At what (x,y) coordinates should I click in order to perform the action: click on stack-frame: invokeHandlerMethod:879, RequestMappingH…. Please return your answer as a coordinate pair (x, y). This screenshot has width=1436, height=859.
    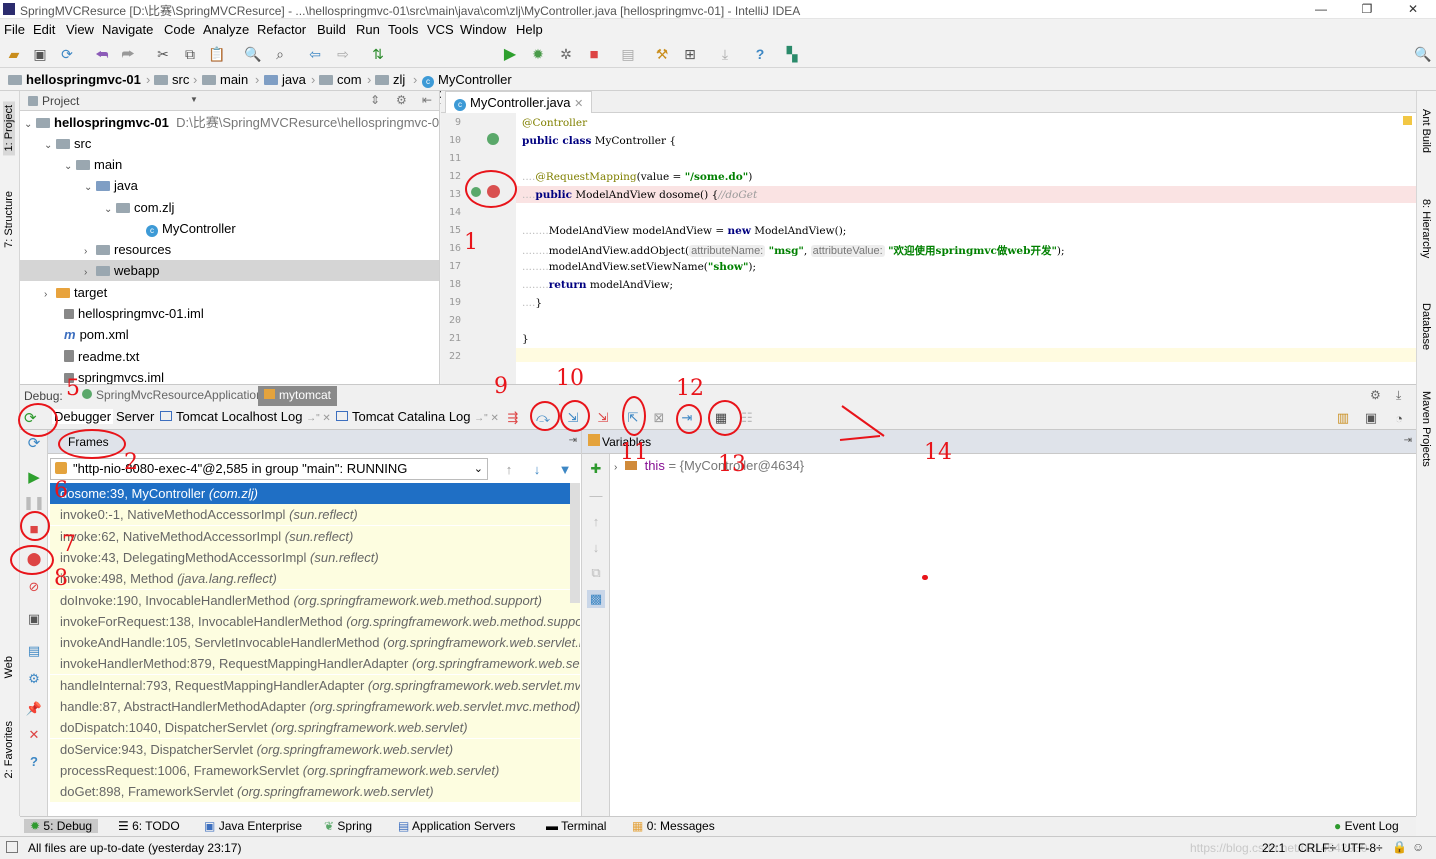
    Looking at the image, I should click on (315, 664).